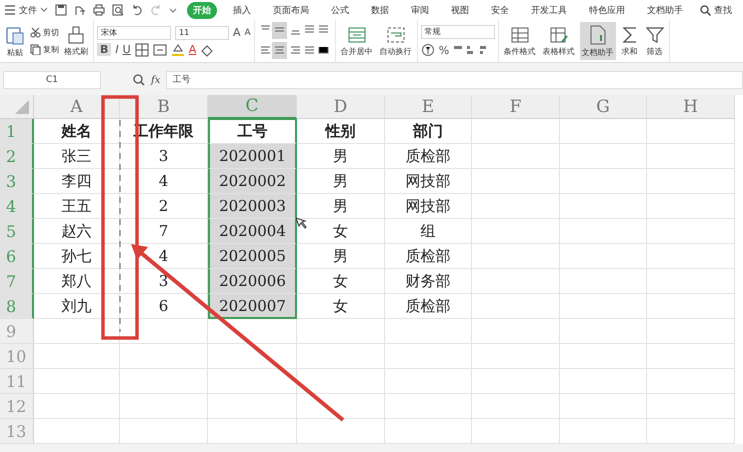  Describe the element at coordinates (559, 35) in the screenshot. I see `table-brush-icon` at that location.